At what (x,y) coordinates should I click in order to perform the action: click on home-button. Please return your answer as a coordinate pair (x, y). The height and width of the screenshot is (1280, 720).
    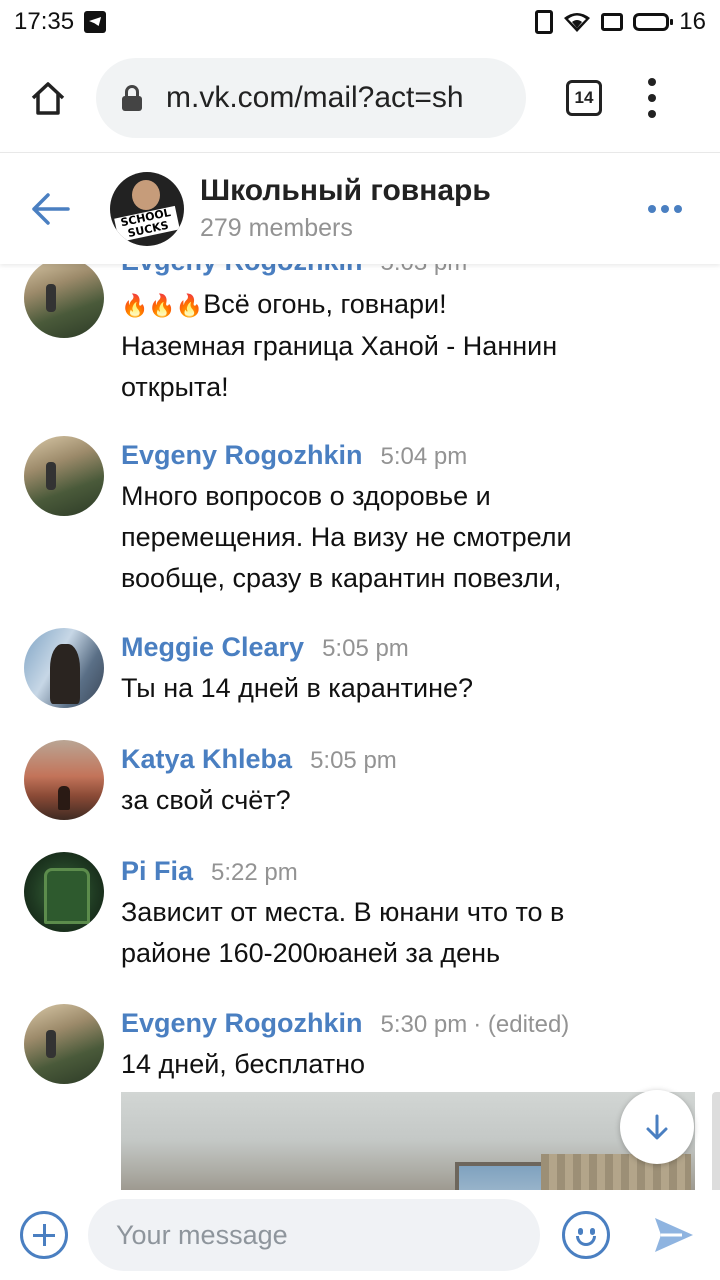
    Looking at the image, I should click on (48, 98).